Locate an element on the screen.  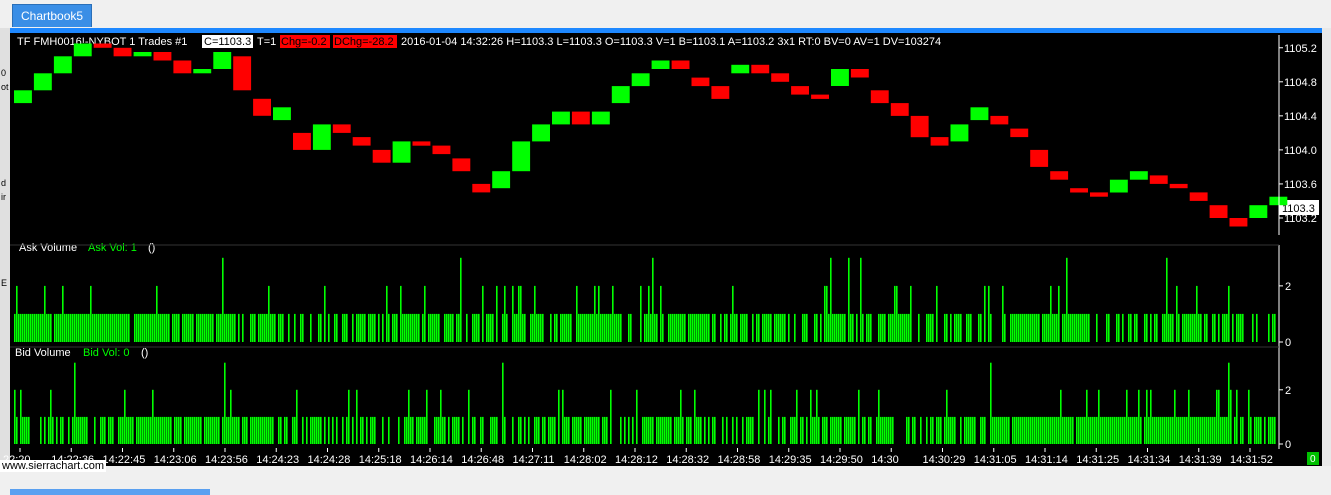
bid-volume-tick-label: 2 is located at coordinates (1288, 391).